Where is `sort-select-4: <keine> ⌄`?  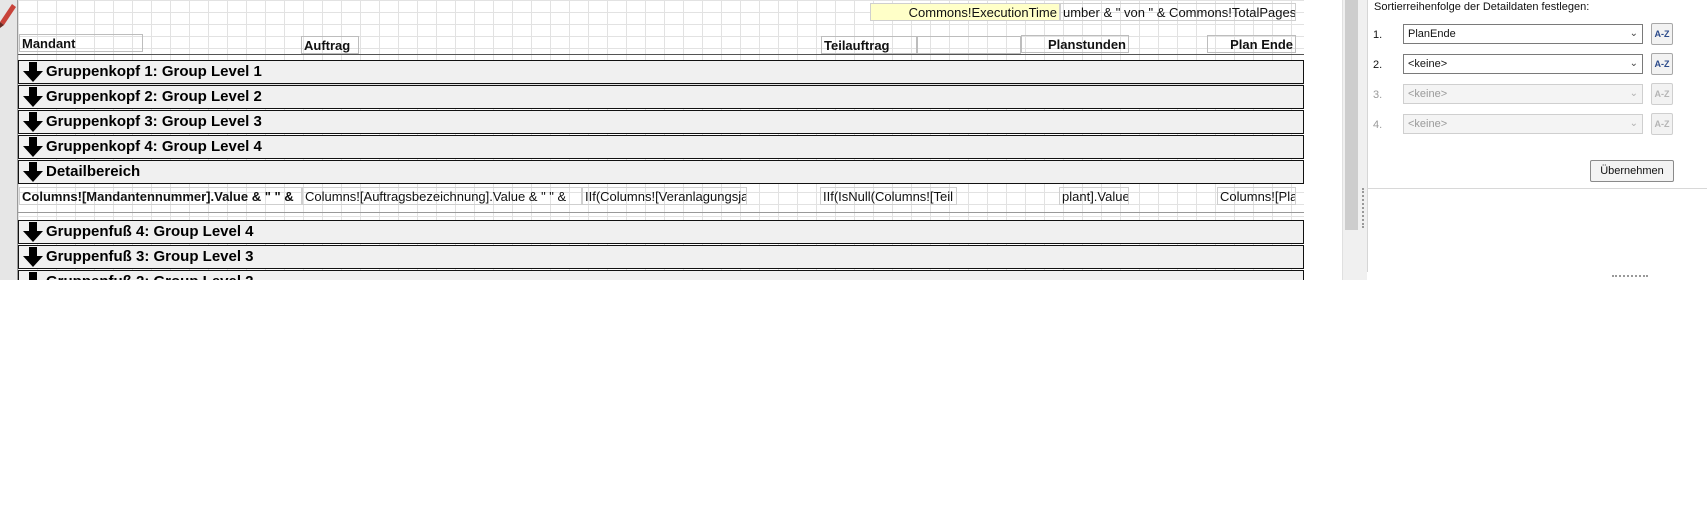
sort-select-4: <keine> ⌄ is located at coordinates (1523, 124).